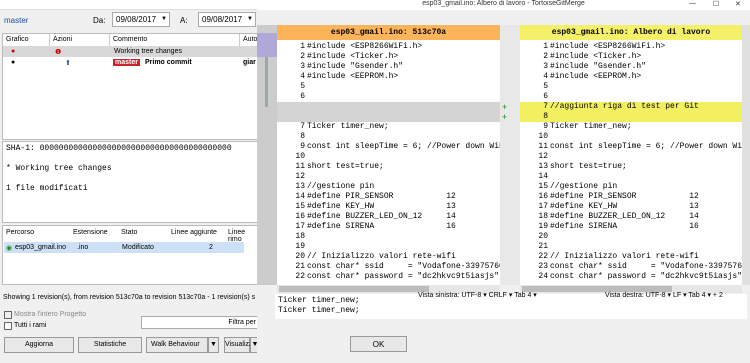  I want to click on line-number: 7, so click(545, 106).